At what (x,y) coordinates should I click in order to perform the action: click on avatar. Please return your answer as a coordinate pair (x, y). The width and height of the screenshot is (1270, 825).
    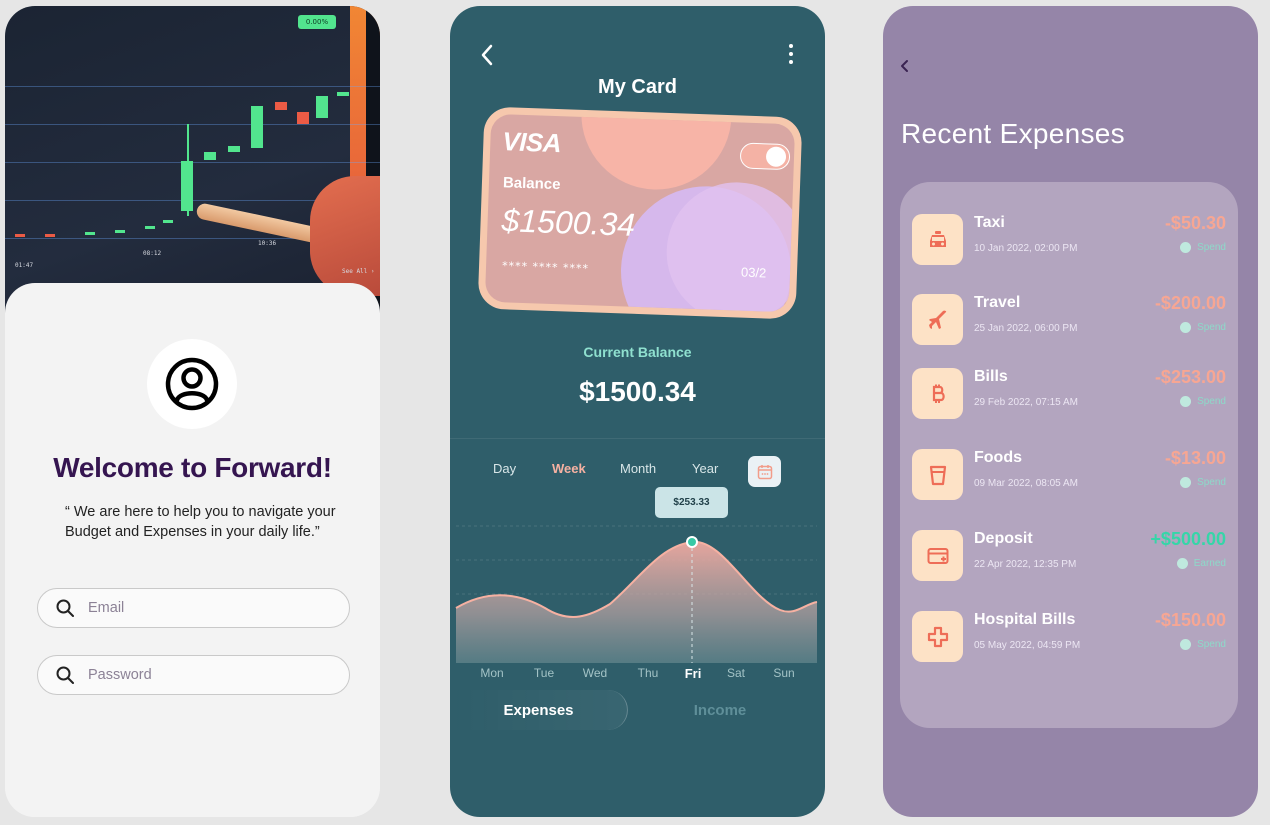
    Looking at the image, I should click on (192, 384).